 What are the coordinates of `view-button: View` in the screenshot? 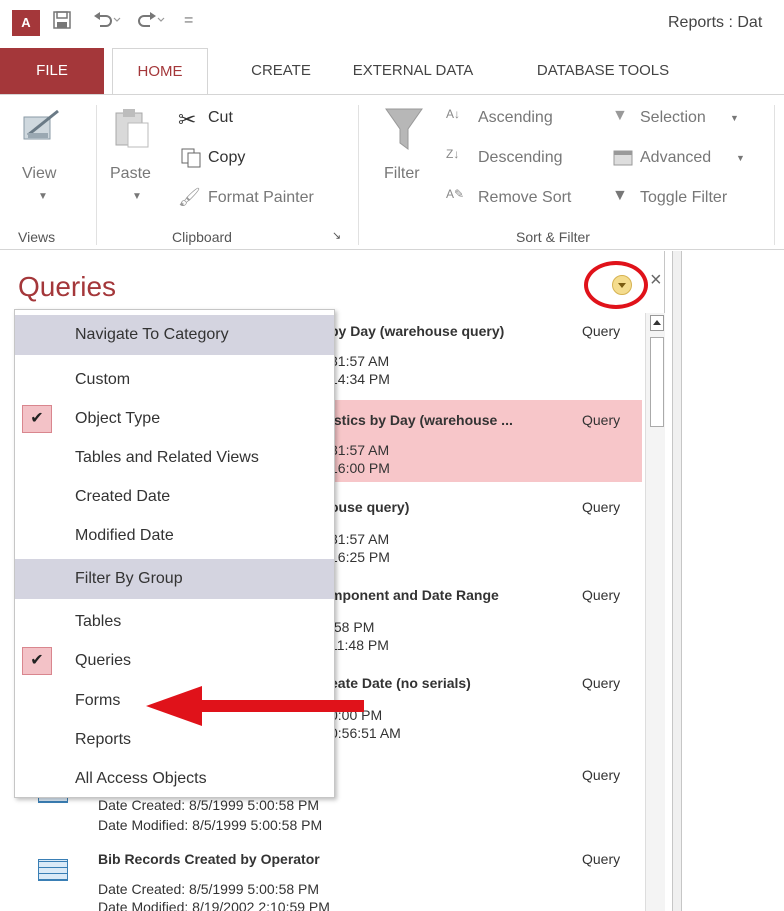 It's located at (39, 174).